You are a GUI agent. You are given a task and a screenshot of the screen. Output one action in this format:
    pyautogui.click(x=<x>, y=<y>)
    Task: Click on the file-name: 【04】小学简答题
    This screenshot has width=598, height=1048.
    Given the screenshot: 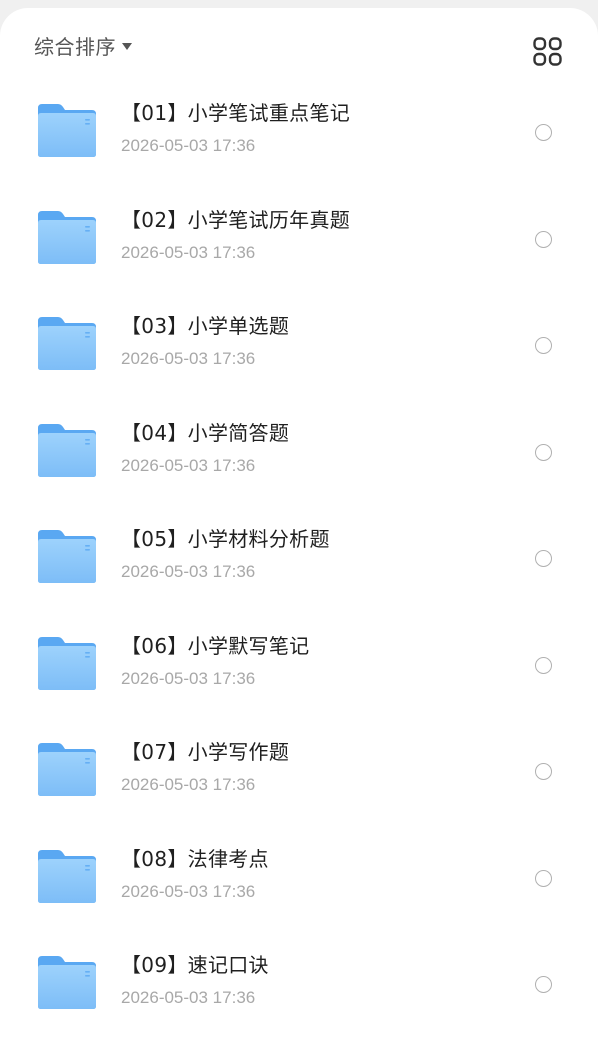 What is the action you would take?
    pyautogui.click(x=205, y=432)
    